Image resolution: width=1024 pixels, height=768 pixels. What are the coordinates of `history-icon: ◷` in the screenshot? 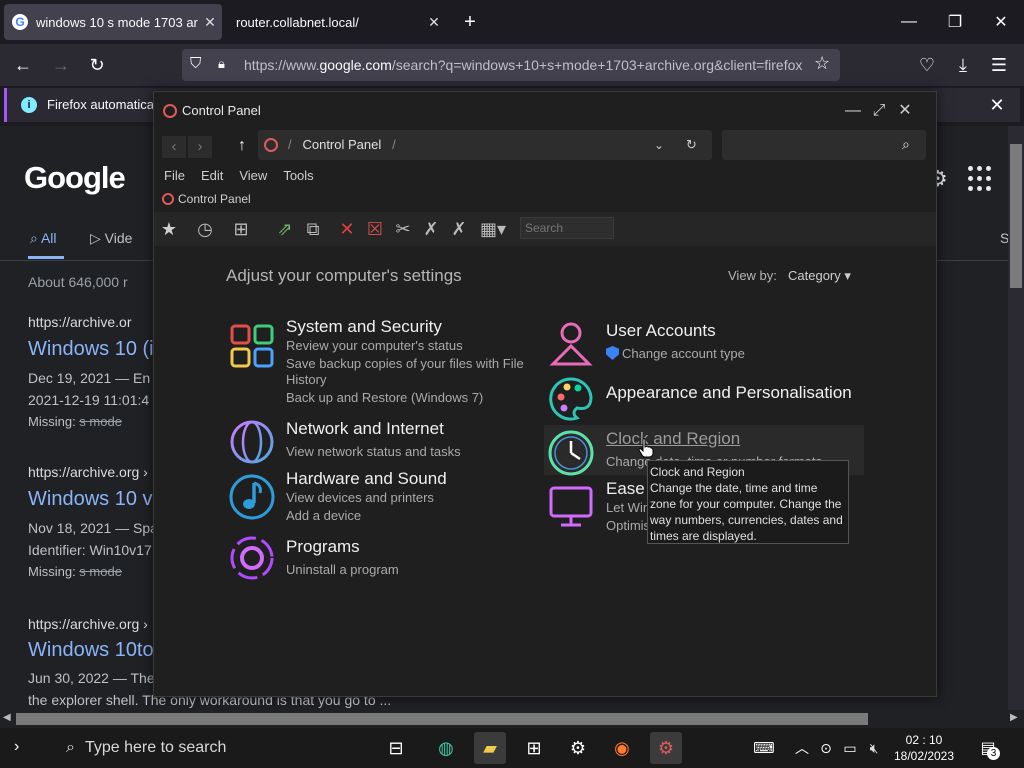 It's located at (205, 229).